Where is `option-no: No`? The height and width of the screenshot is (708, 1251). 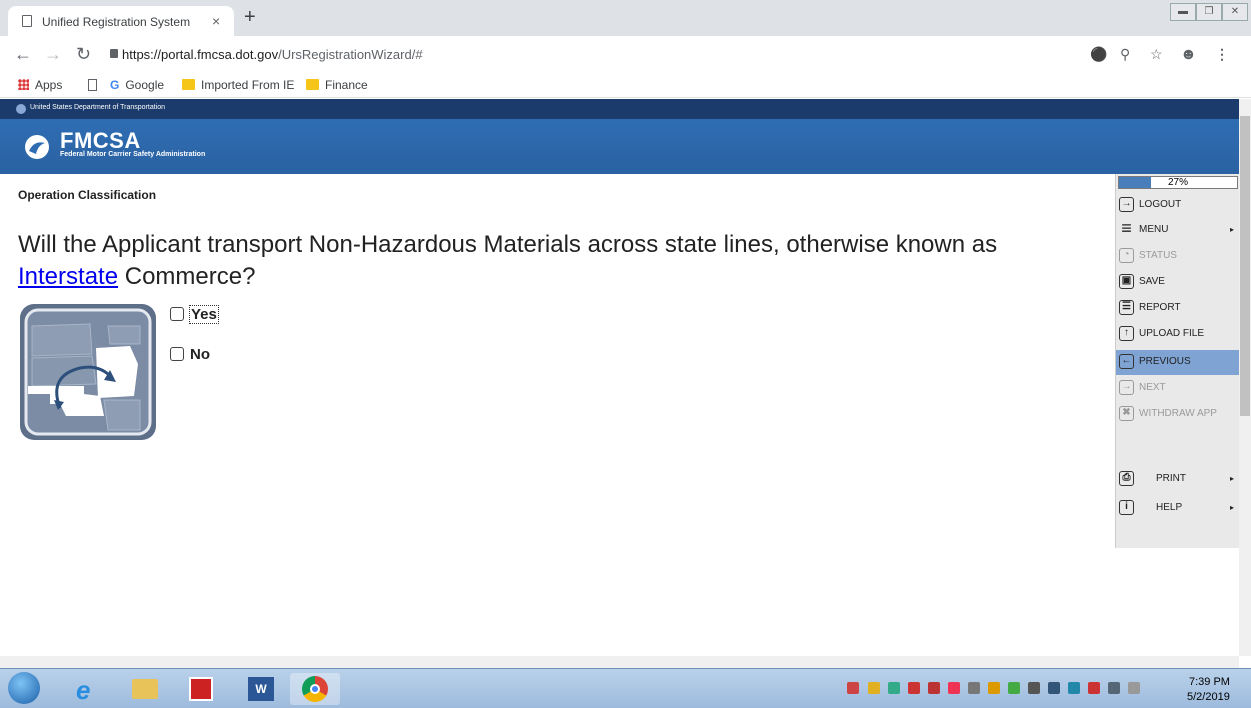 option-no: No is located at coordinates (190, 354).